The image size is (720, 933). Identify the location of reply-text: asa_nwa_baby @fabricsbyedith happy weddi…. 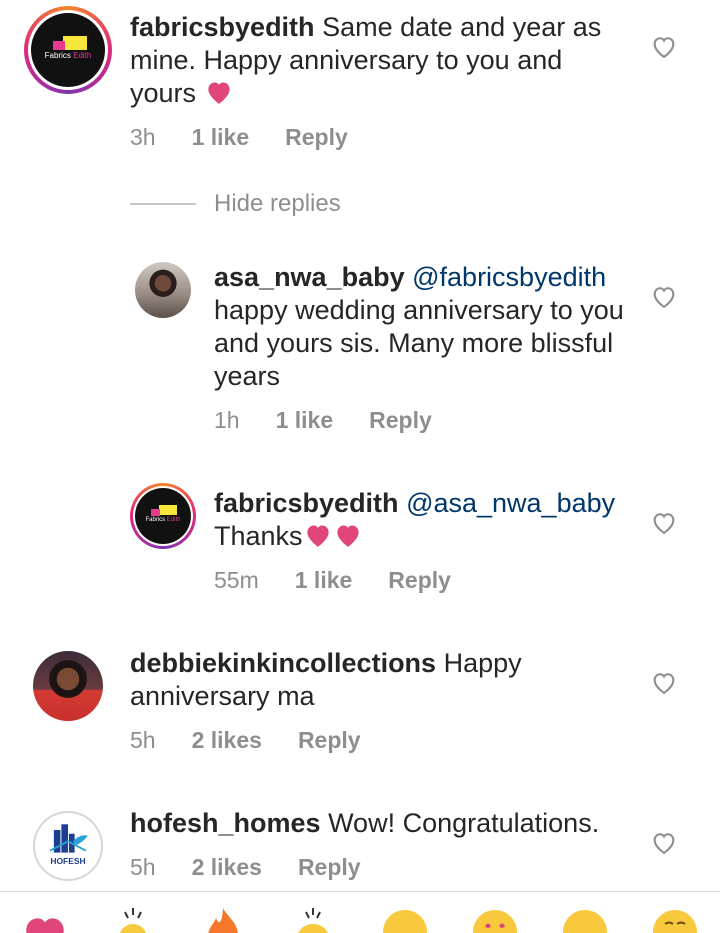
(419, 327).